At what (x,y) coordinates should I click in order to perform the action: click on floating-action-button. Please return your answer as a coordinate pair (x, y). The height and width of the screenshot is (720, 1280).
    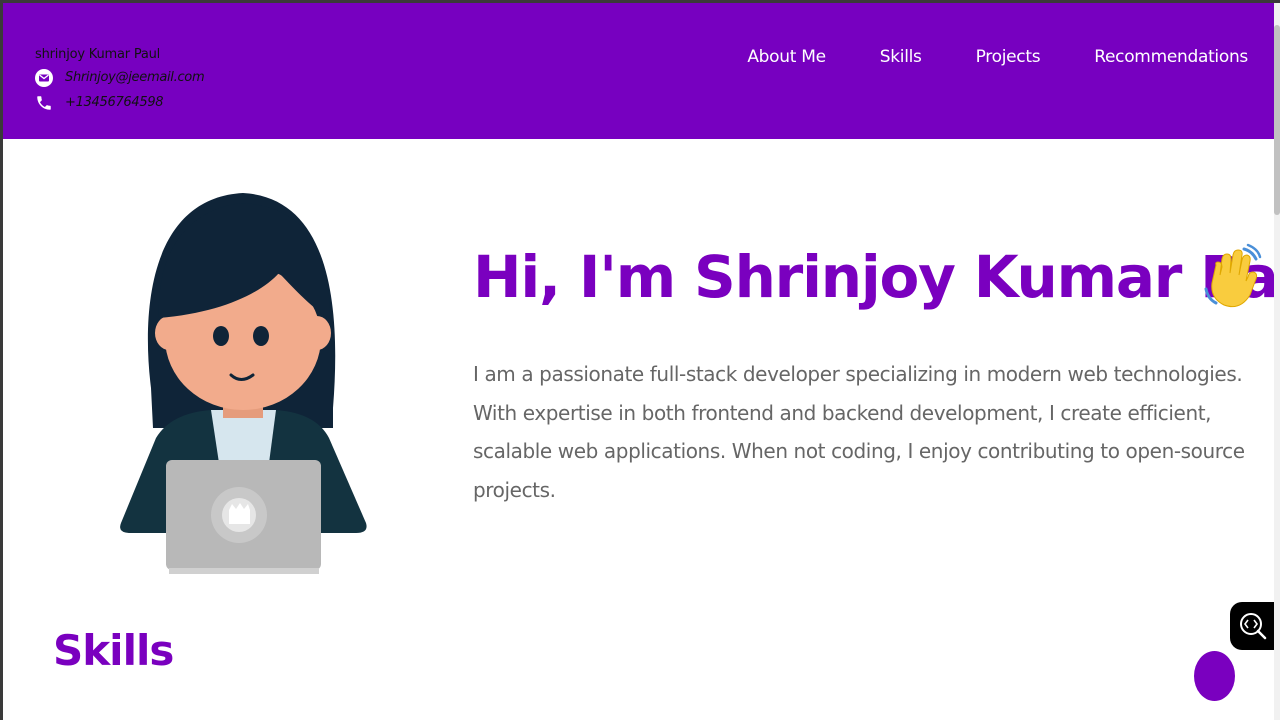
    Looking at the image, I should click on (1214, 676).